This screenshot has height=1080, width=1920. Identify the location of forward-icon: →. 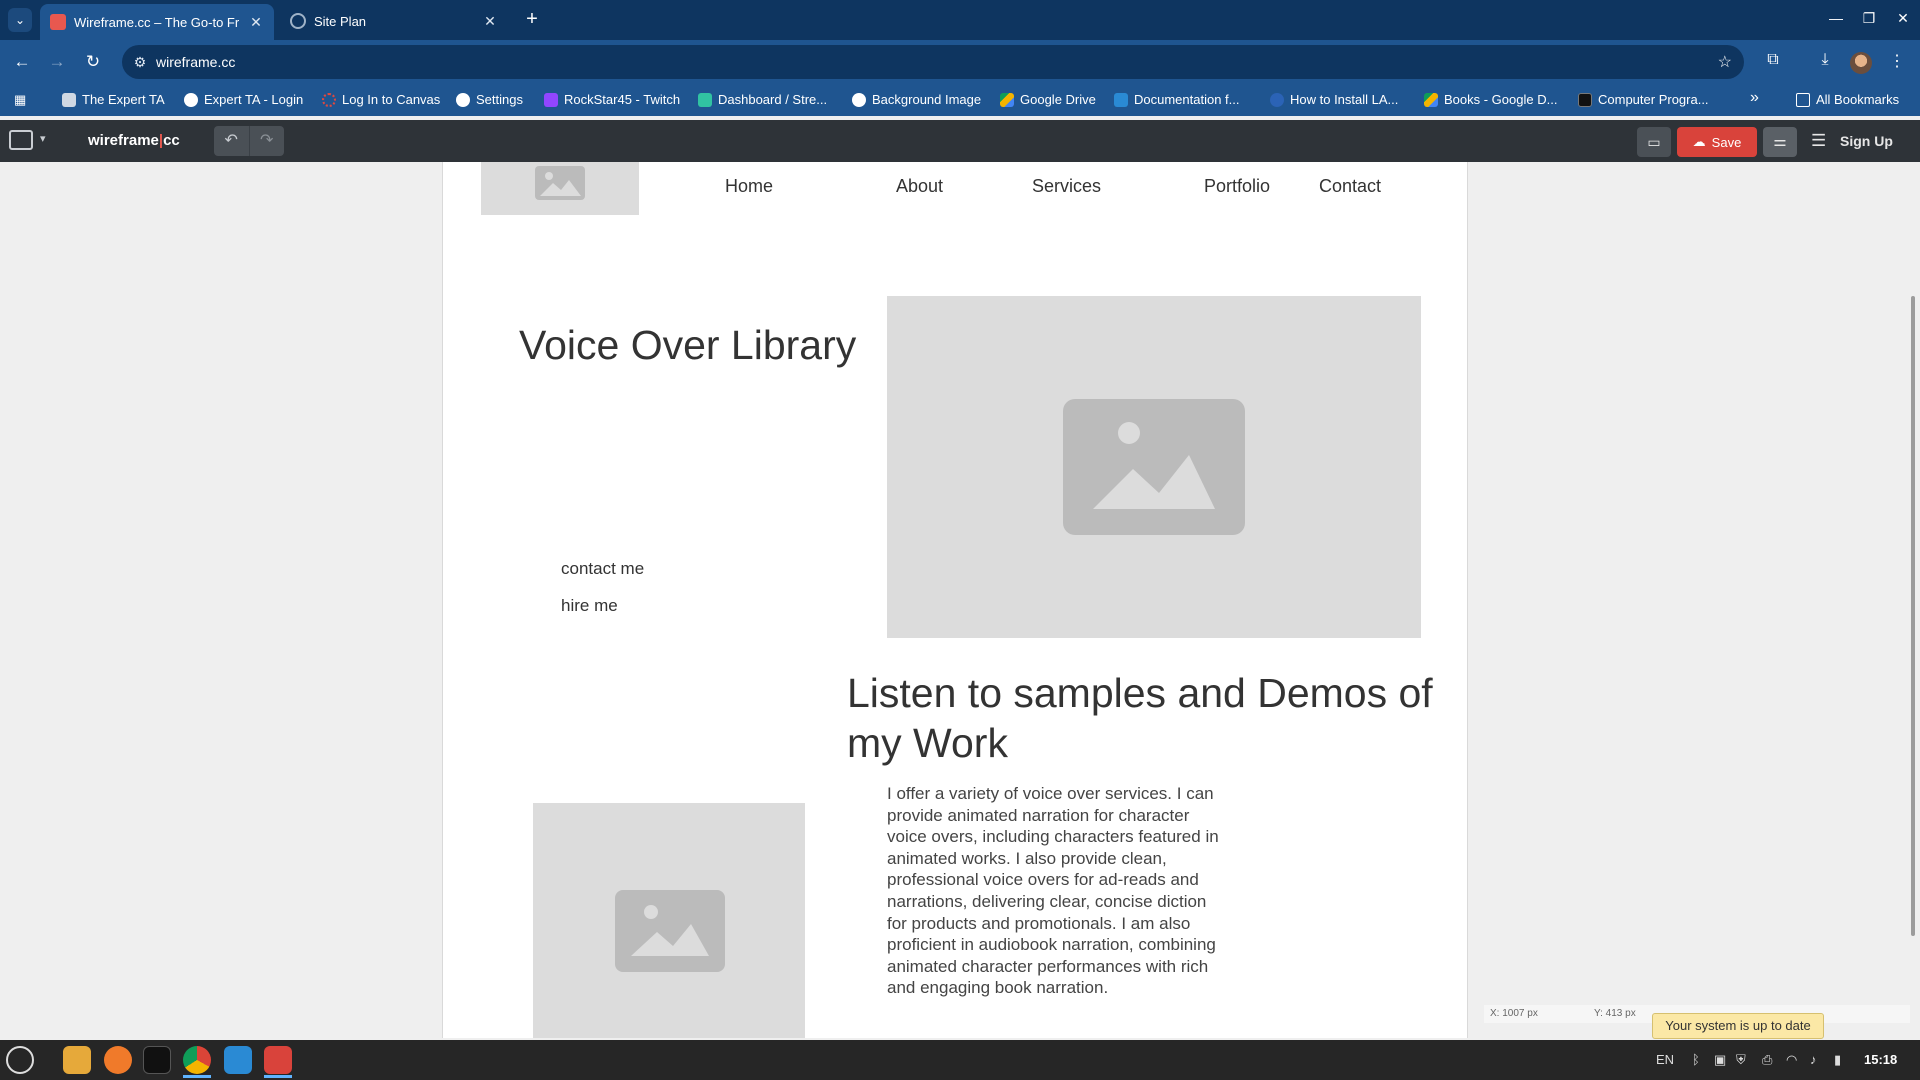
(57, 62).